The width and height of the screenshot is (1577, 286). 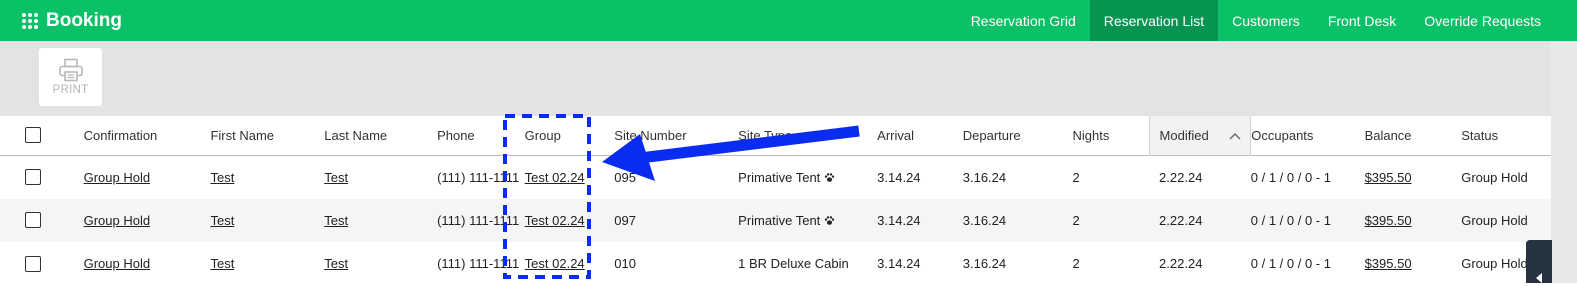 I want to click on header-modified: Modified, so click(x=1200, y=135).